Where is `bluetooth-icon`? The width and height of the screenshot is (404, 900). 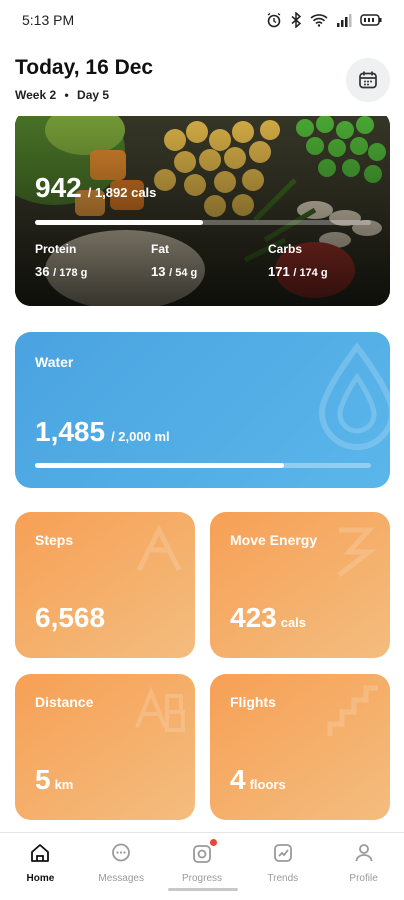
bluetooth-icon is located at coordinates (296, 20).